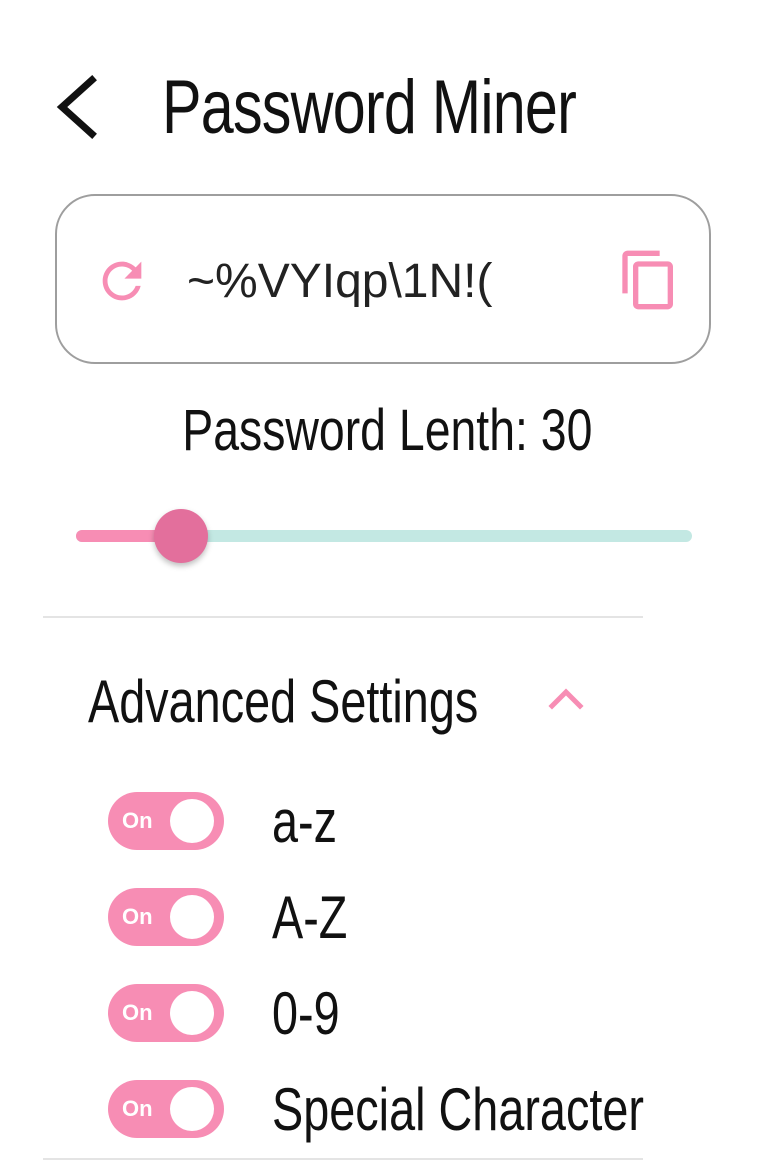 Image resolution: width=774 pixels, height=1173 pixels. I want to click on lowercase-toggle: On, so click(166, 821).